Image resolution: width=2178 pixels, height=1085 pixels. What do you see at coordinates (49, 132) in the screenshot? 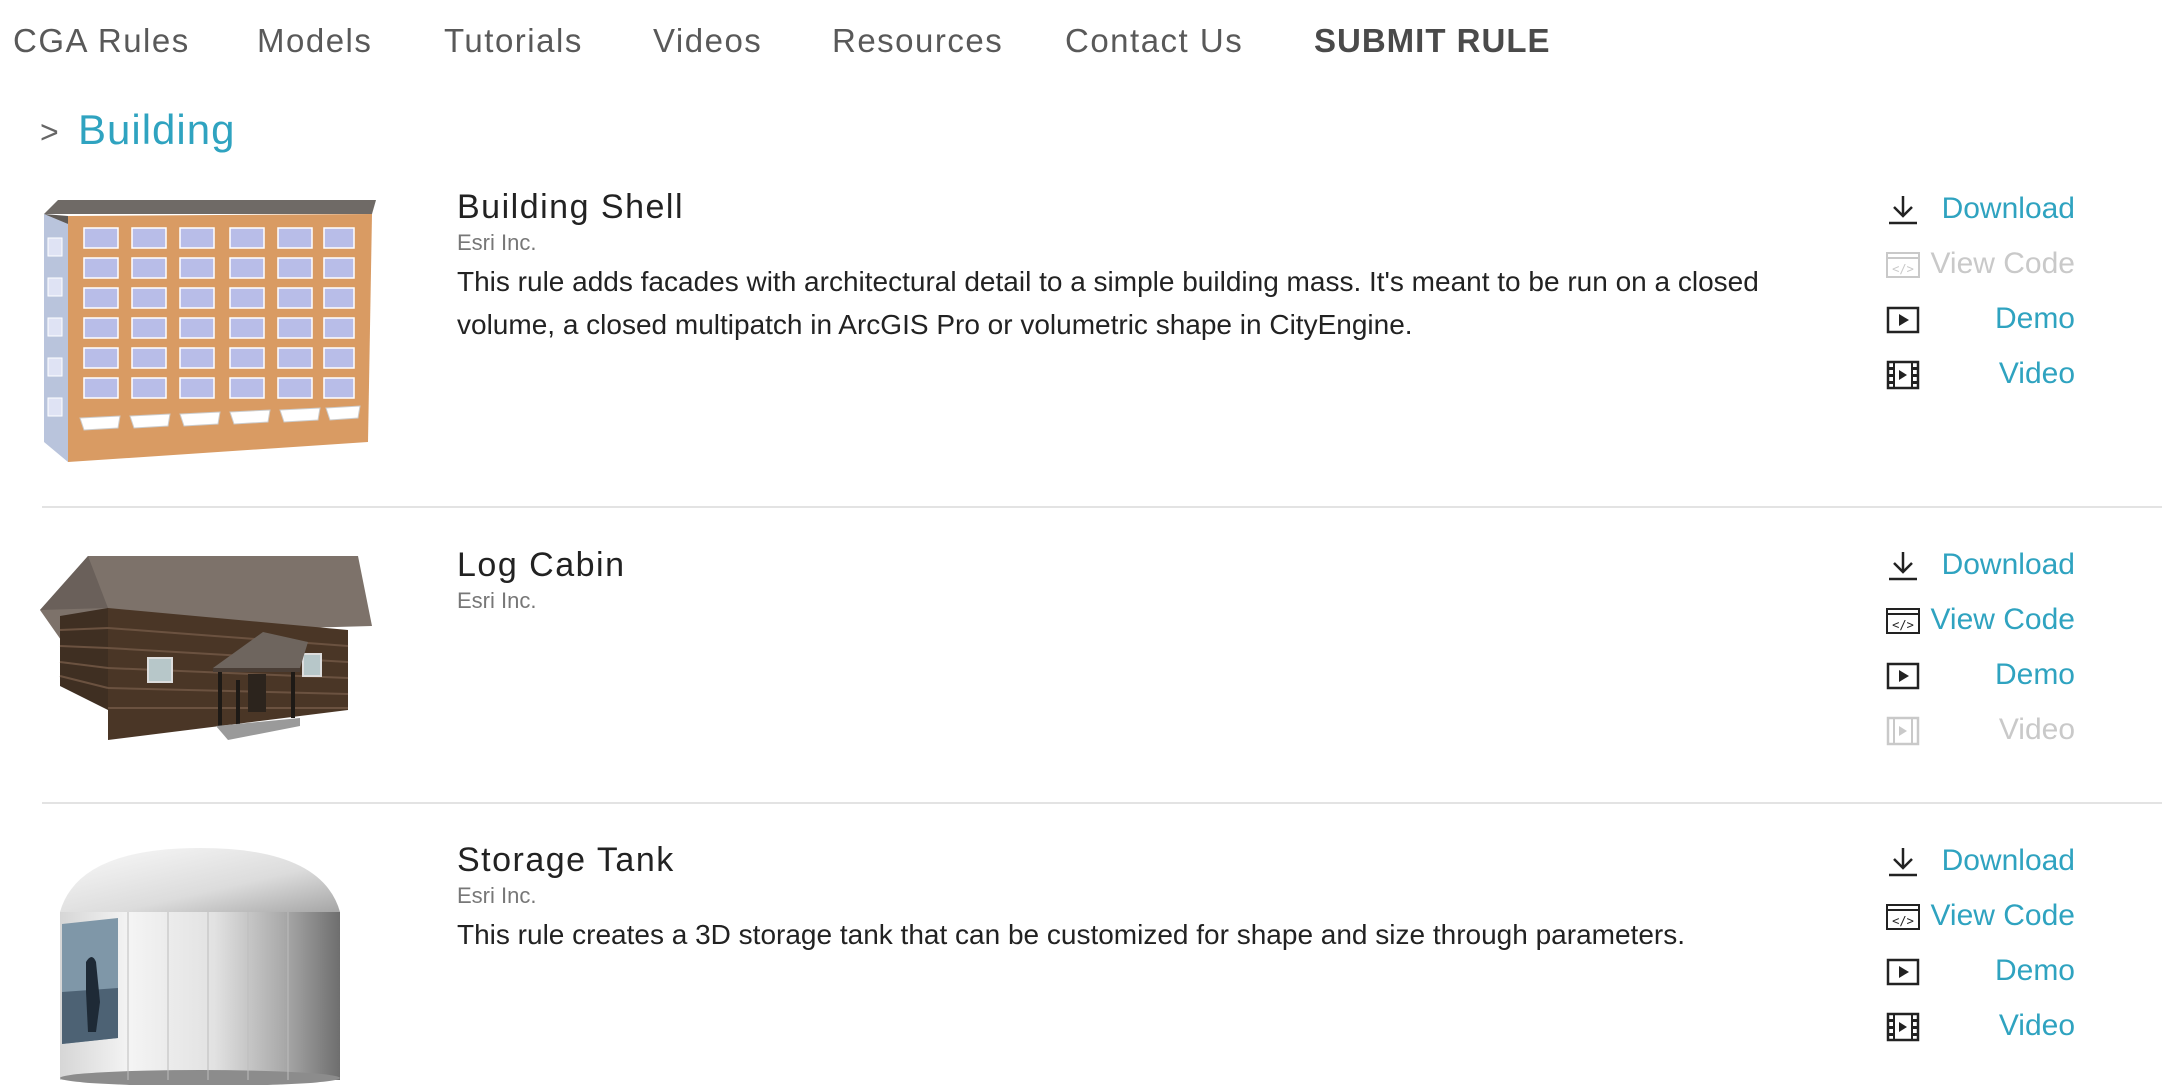
I see `chevron-right-icon: >` at bounding box center [49, 132].